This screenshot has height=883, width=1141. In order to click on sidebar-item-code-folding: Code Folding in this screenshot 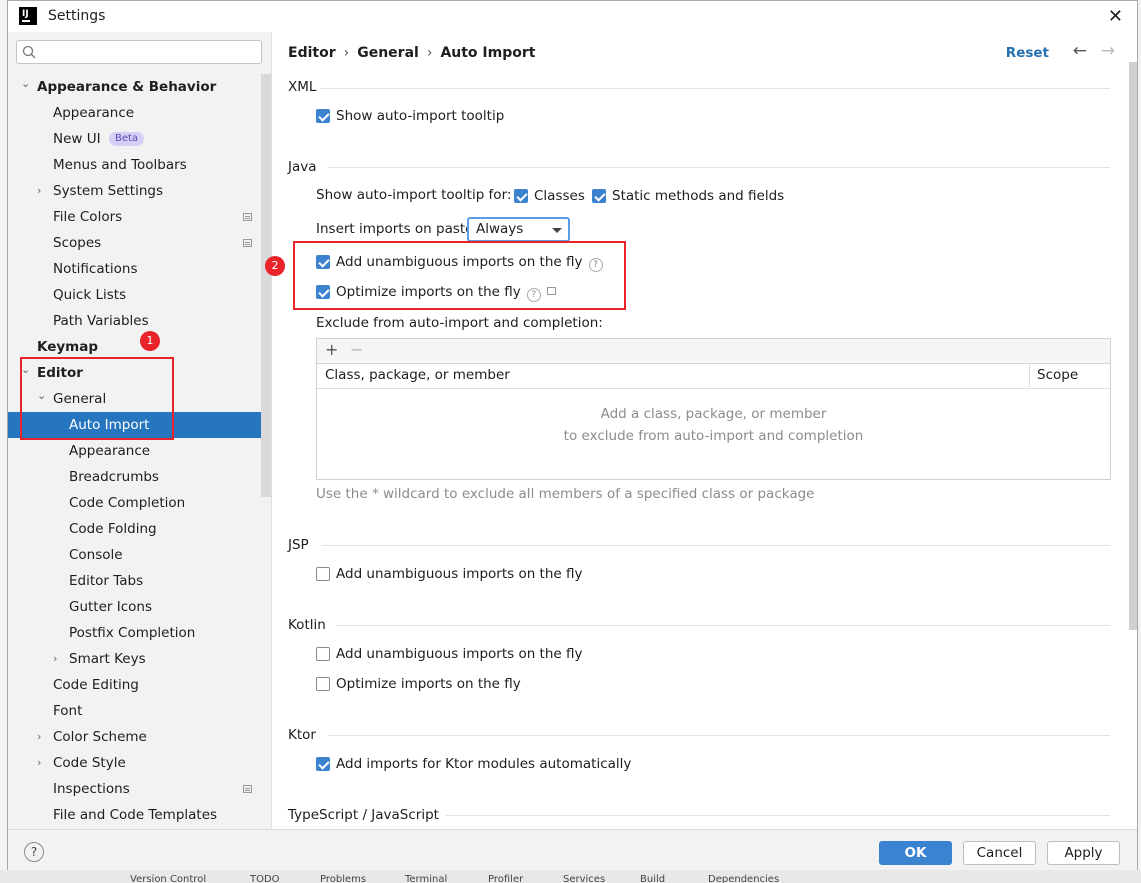, I will do `click(139, 529)`.